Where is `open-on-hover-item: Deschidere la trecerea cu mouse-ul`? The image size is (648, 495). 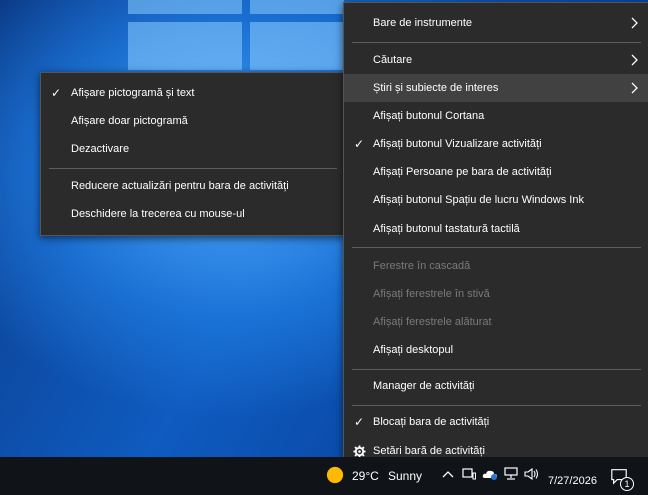
open-on-hover-item: Deschidere la trecerea cu mouse-ul is located at coordinates (193, 214).